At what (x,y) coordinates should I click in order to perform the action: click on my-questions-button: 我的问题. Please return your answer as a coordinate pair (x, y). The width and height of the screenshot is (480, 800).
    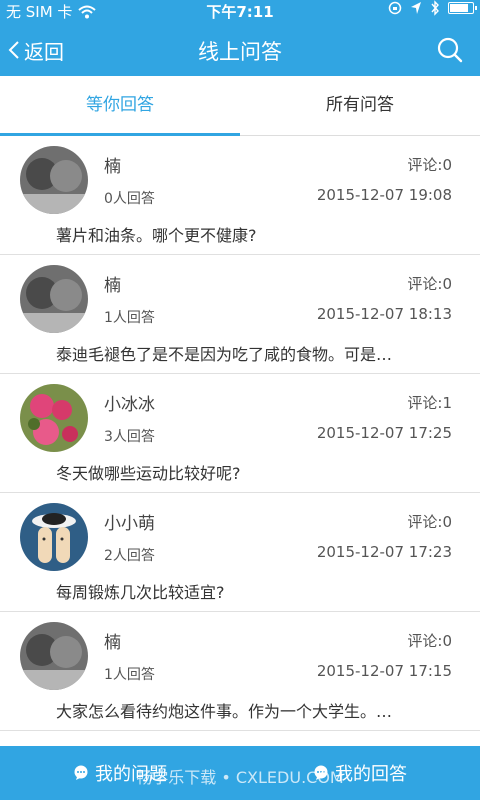
    Looking at the image, I should click on (120, 773).